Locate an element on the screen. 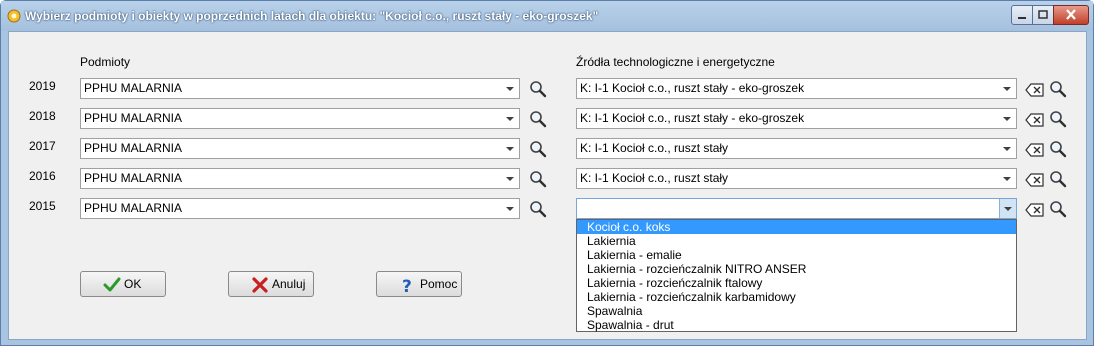 Image resolution: width=1094 pixels, height=346 pixels. zrodlo-select-2016: K: I-1 Kocioł c.o., ruszt stały is located at coordinates (796, 178).